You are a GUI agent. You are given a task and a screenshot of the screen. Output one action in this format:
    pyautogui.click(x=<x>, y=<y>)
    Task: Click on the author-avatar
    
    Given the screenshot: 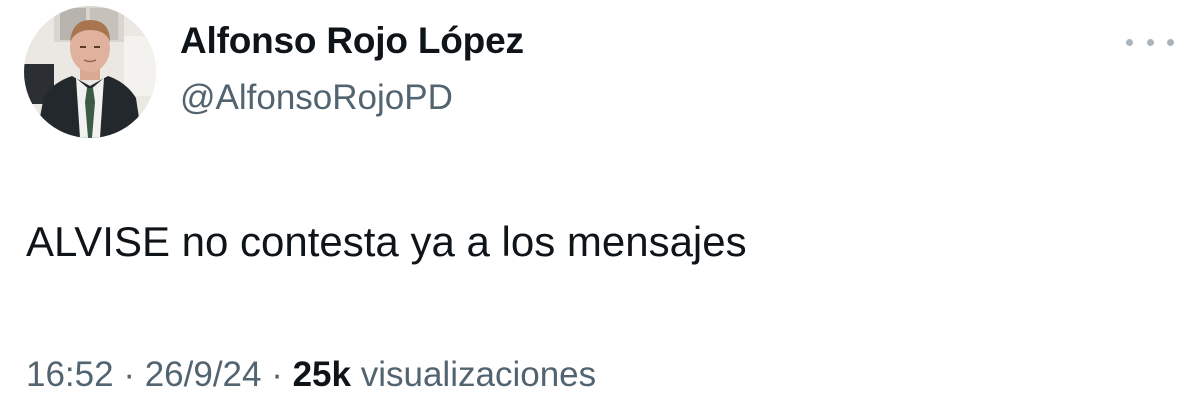 What is the action you would take?
    pyautogui.click(x=90, y=72)
    